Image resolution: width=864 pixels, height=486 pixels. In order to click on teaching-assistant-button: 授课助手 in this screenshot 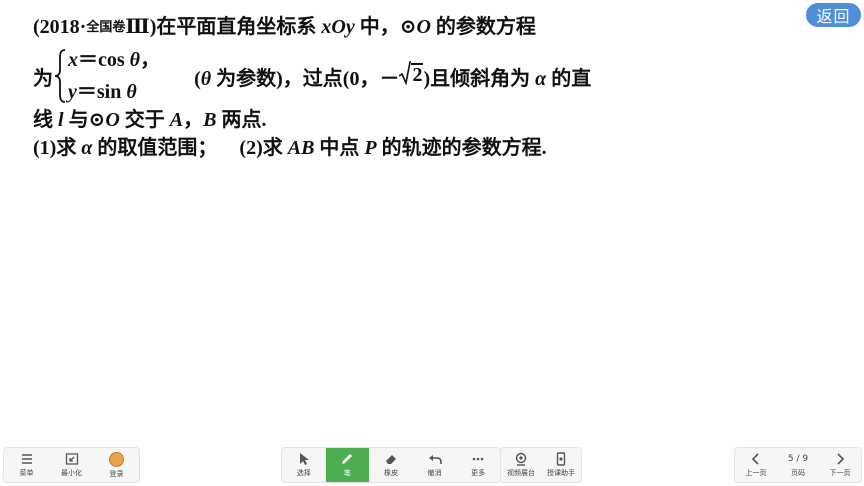, I will do `click(561, 465)`.